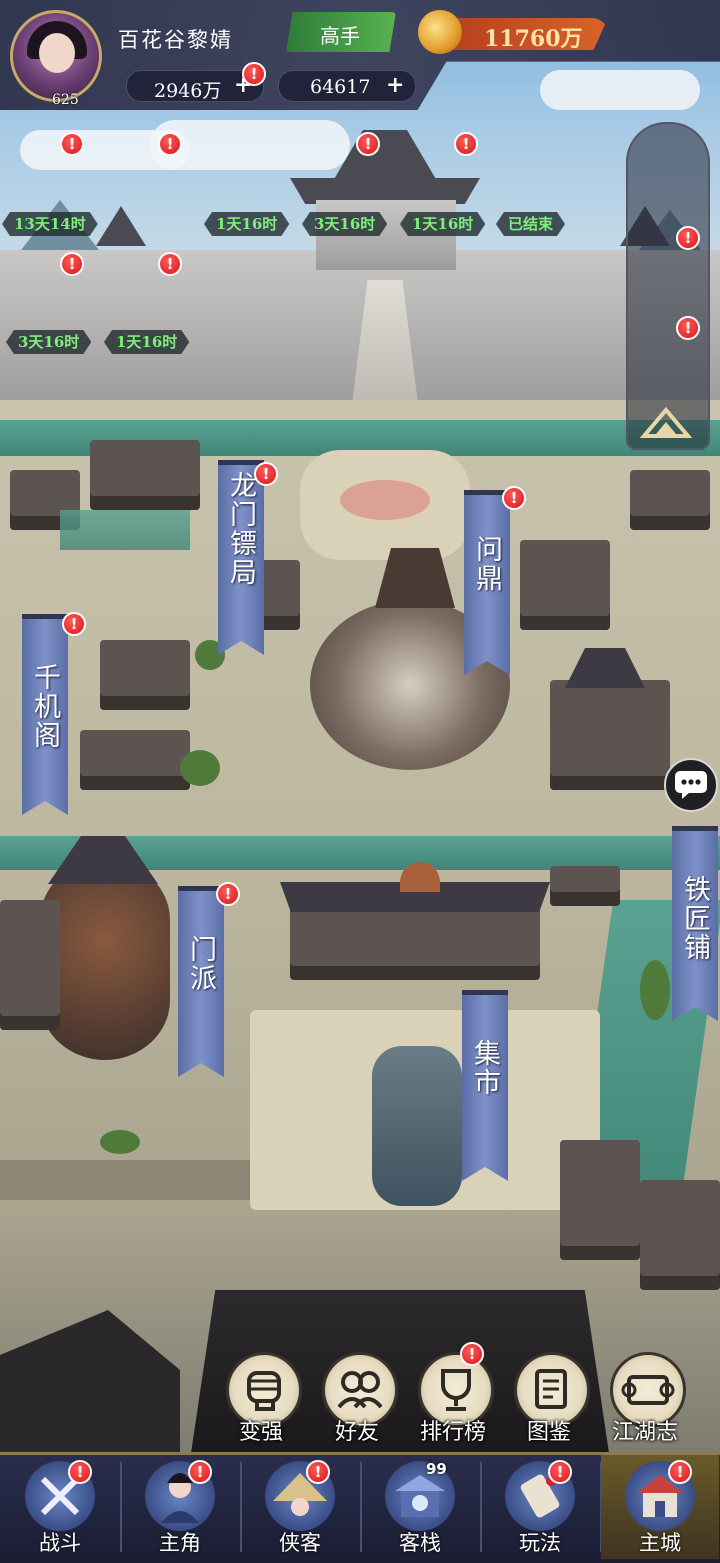  What do you see at coordinates (666, 424) in the screenshot?
I see `collapse-up-icon` at bounding box center [666, 424].